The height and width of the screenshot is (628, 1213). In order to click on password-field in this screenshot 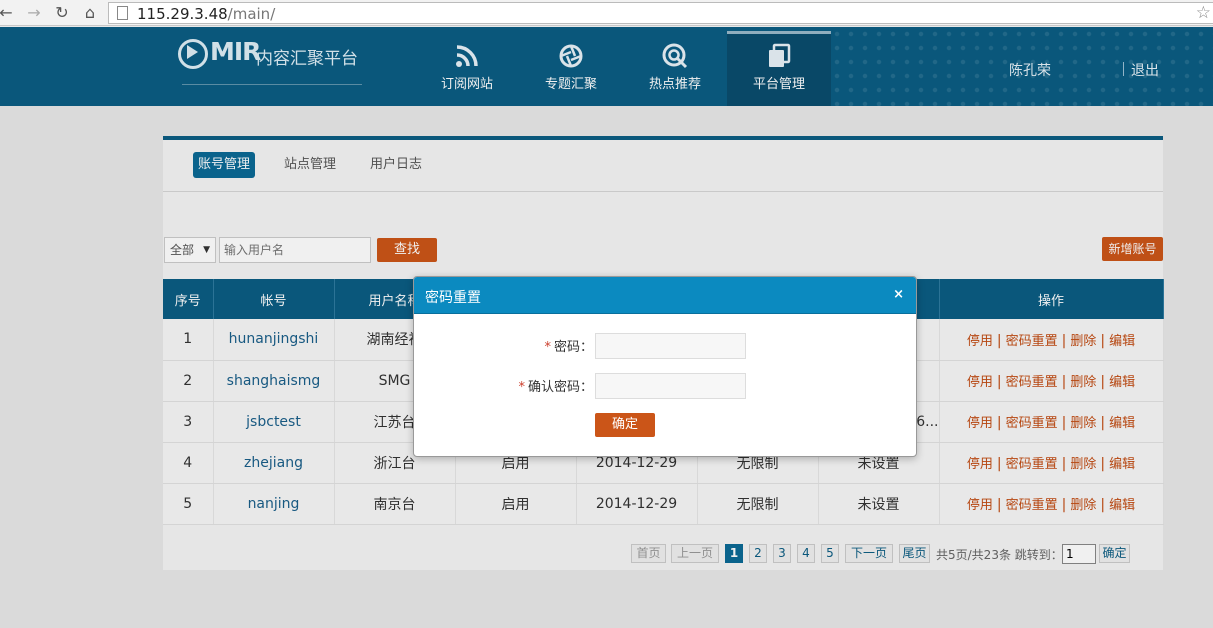, I will do `click(670, 346)`.